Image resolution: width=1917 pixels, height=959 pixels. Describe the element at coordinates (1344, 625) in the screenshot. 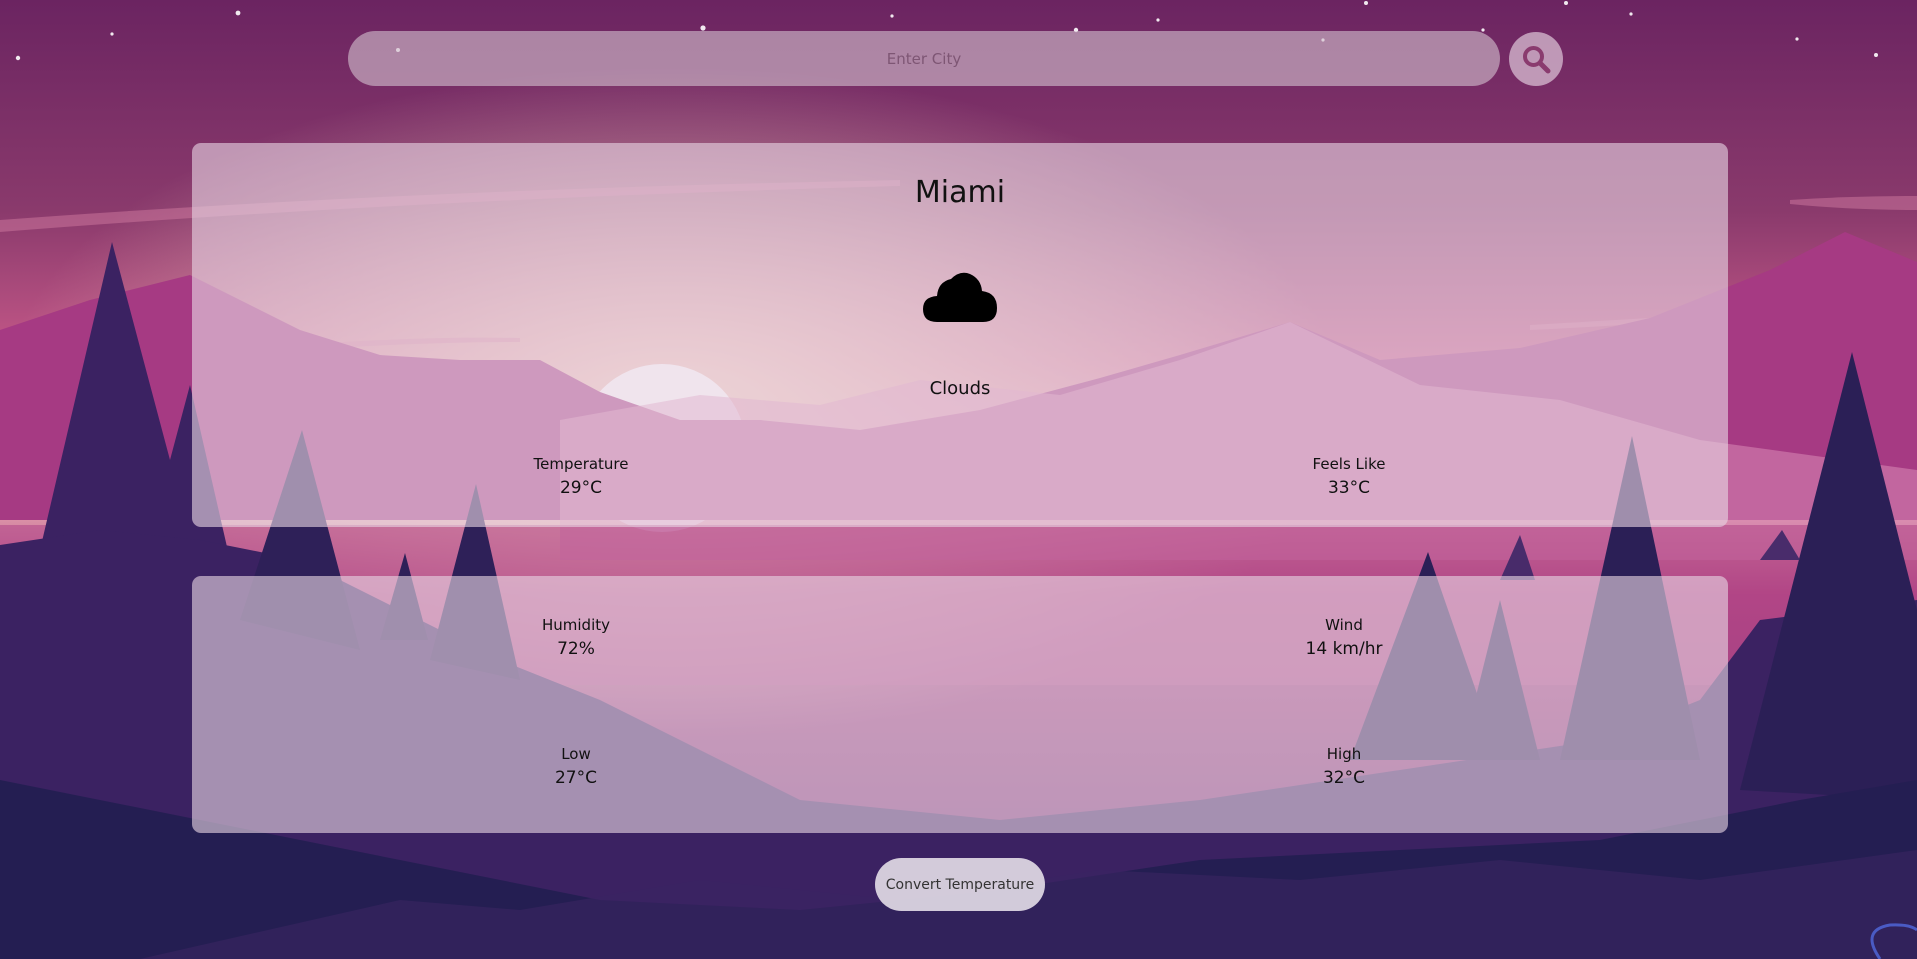

I see `wind-label: Wind` at that location.